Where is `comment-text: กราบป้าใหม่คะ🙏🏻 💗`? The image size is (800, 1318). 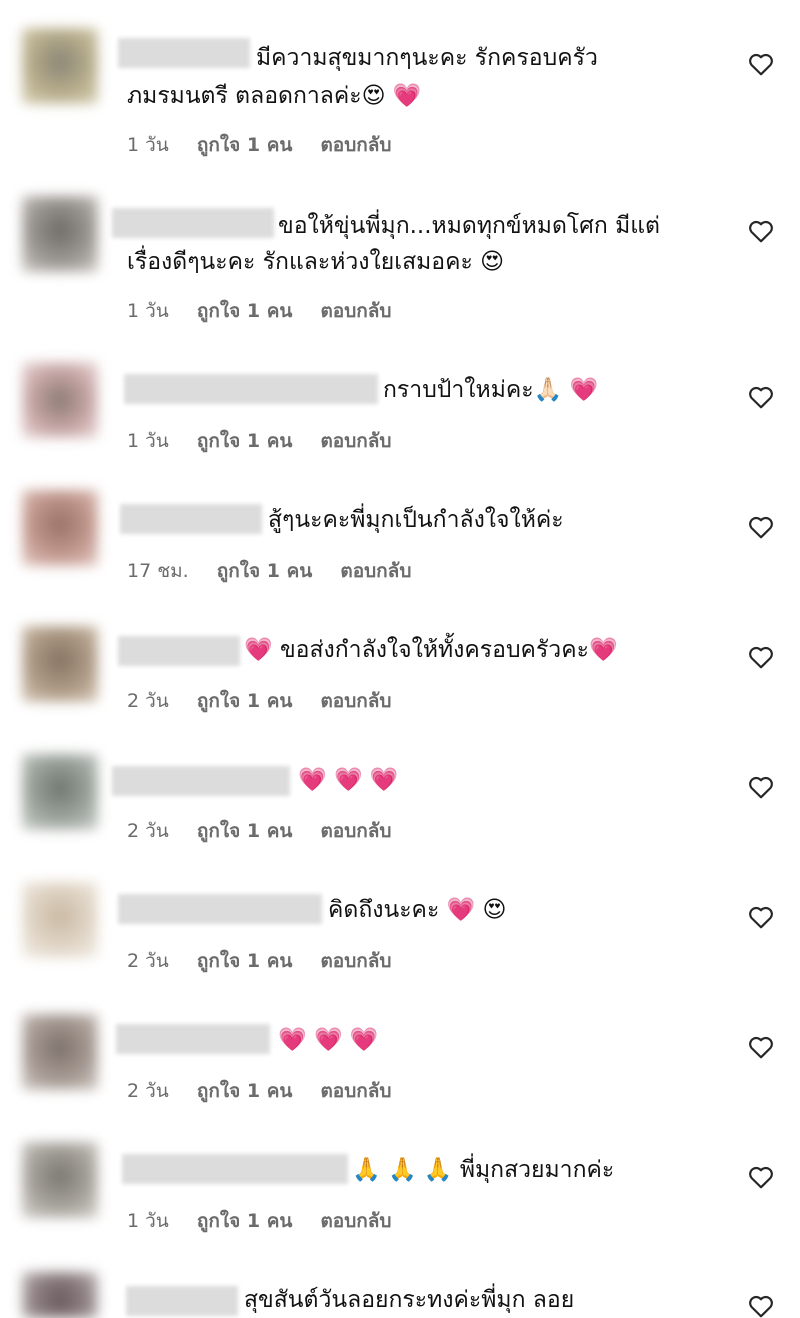
comment-text: กราบป้าใหม่คะ🙏🏻 💗 is located at coordinates (491, 390).